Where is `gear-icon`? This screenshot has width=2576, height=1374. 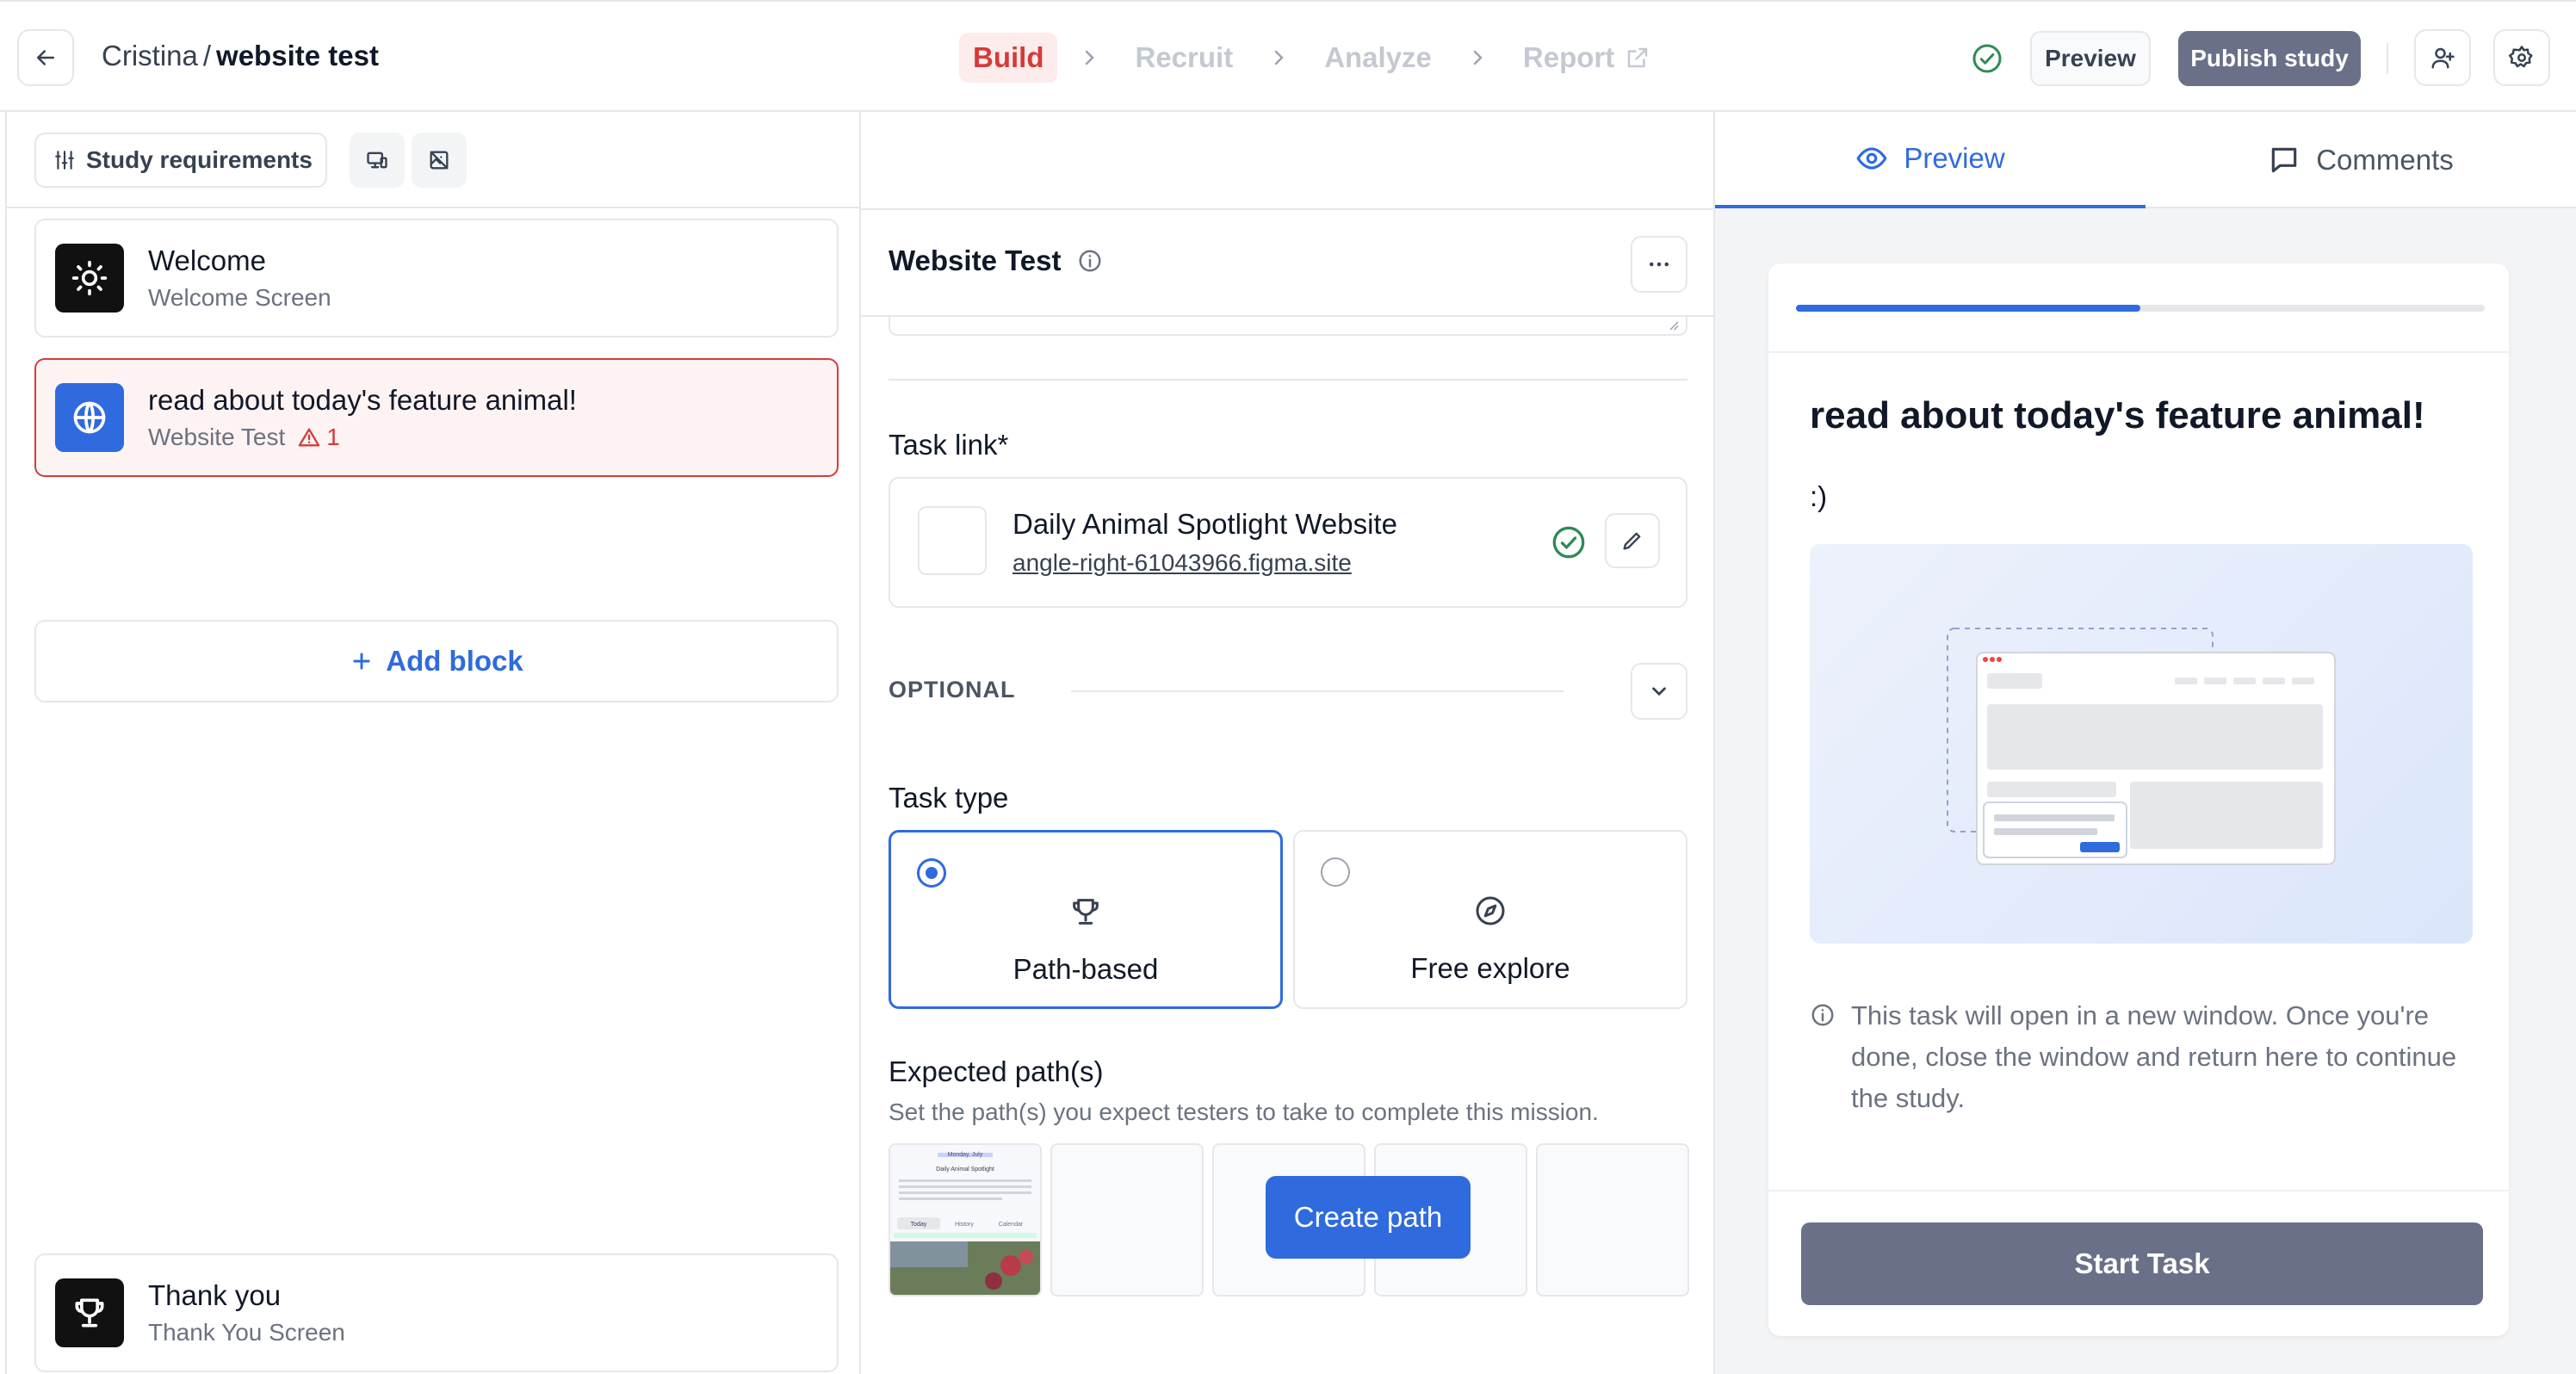 gear-icon is located at coordinates (2521, 57).